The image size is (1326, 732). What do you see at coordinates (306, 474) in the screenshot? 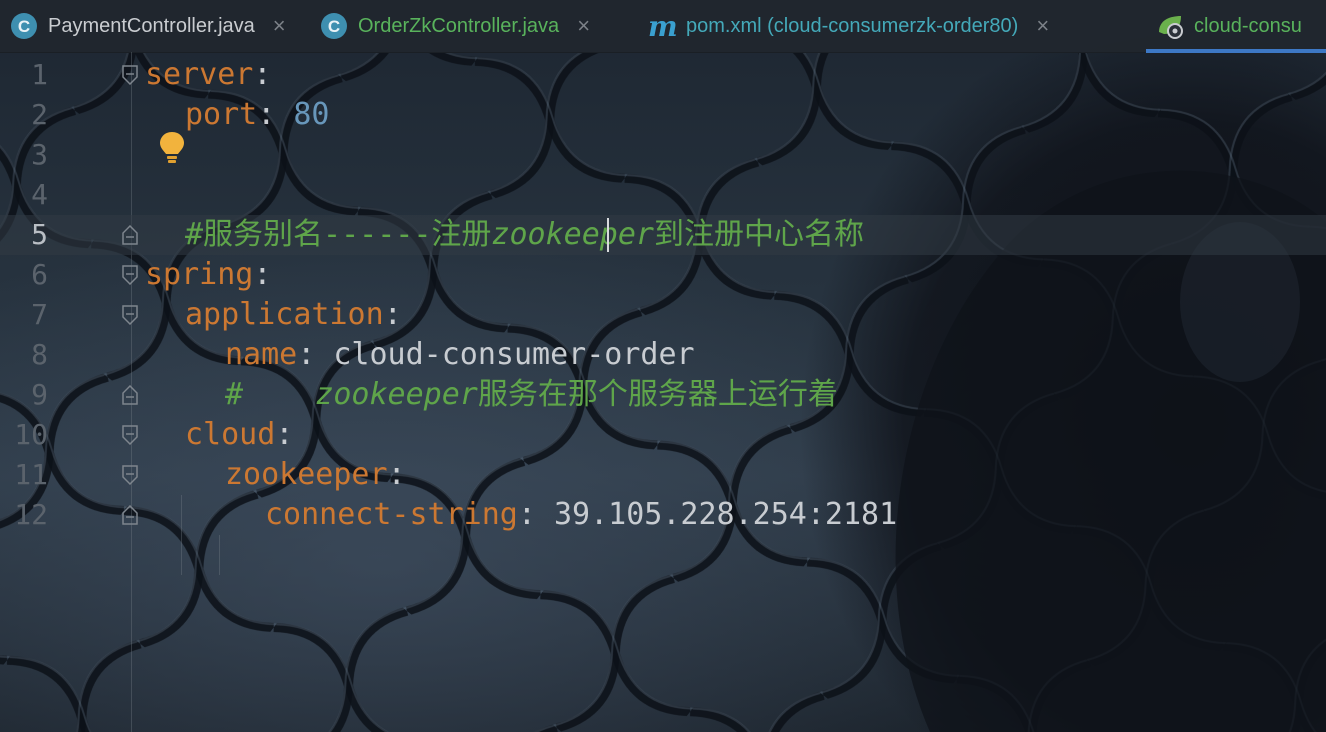
I see `yaml-key: zookeeper` at bounding box center [306, 474].